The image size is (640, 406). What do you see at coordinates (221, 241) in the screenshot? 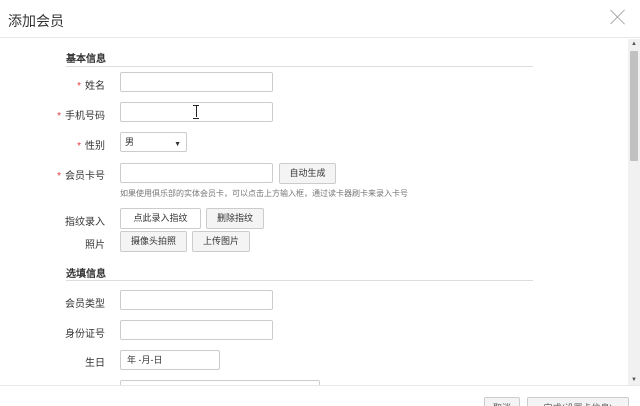
I see `upload-image-button: 上传图片` at bounding box center [221, 241].